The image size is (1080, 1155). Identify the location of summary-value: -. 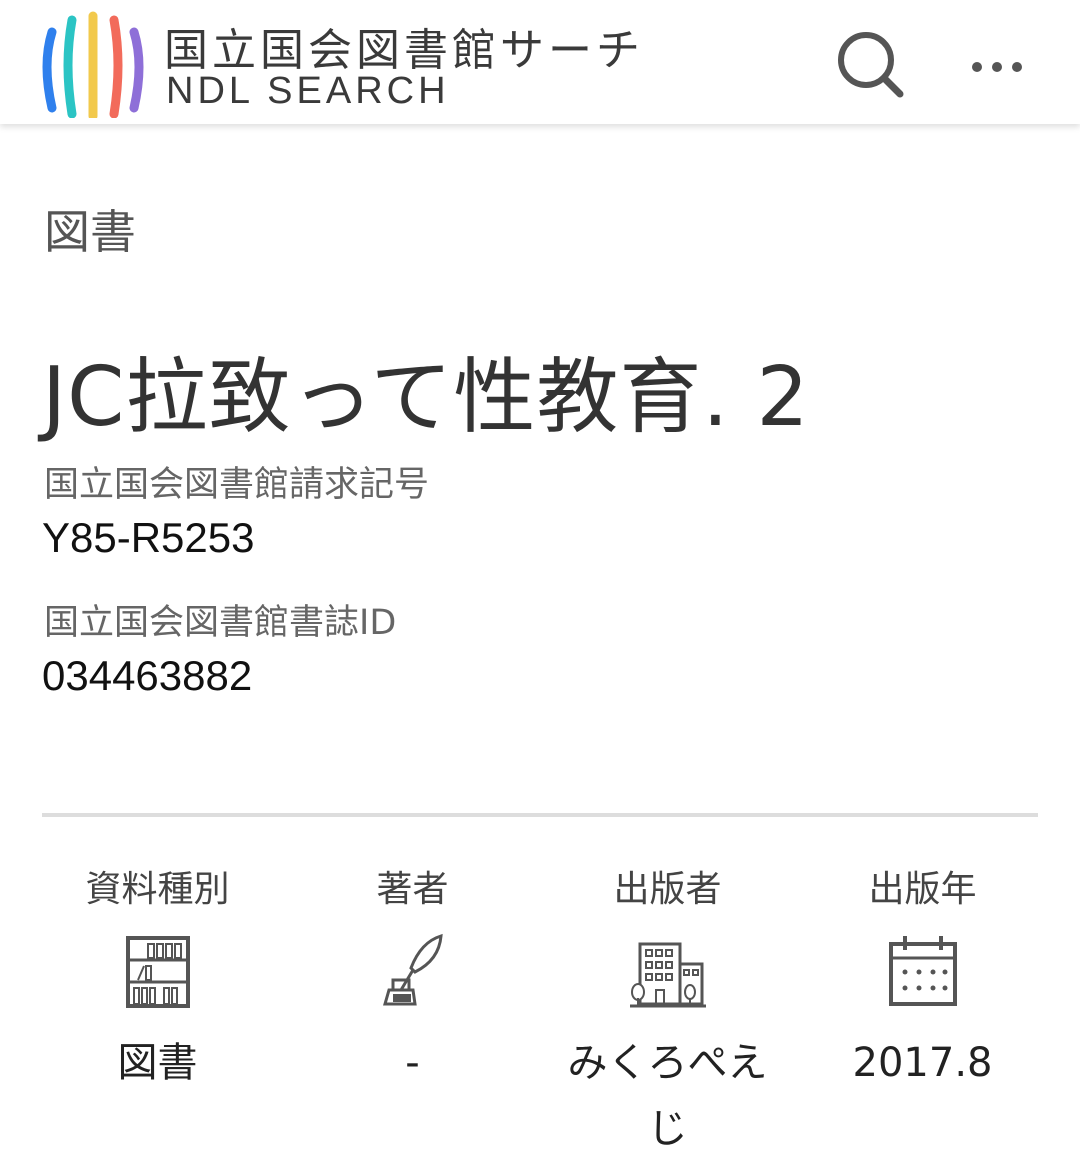
(412, 1063).